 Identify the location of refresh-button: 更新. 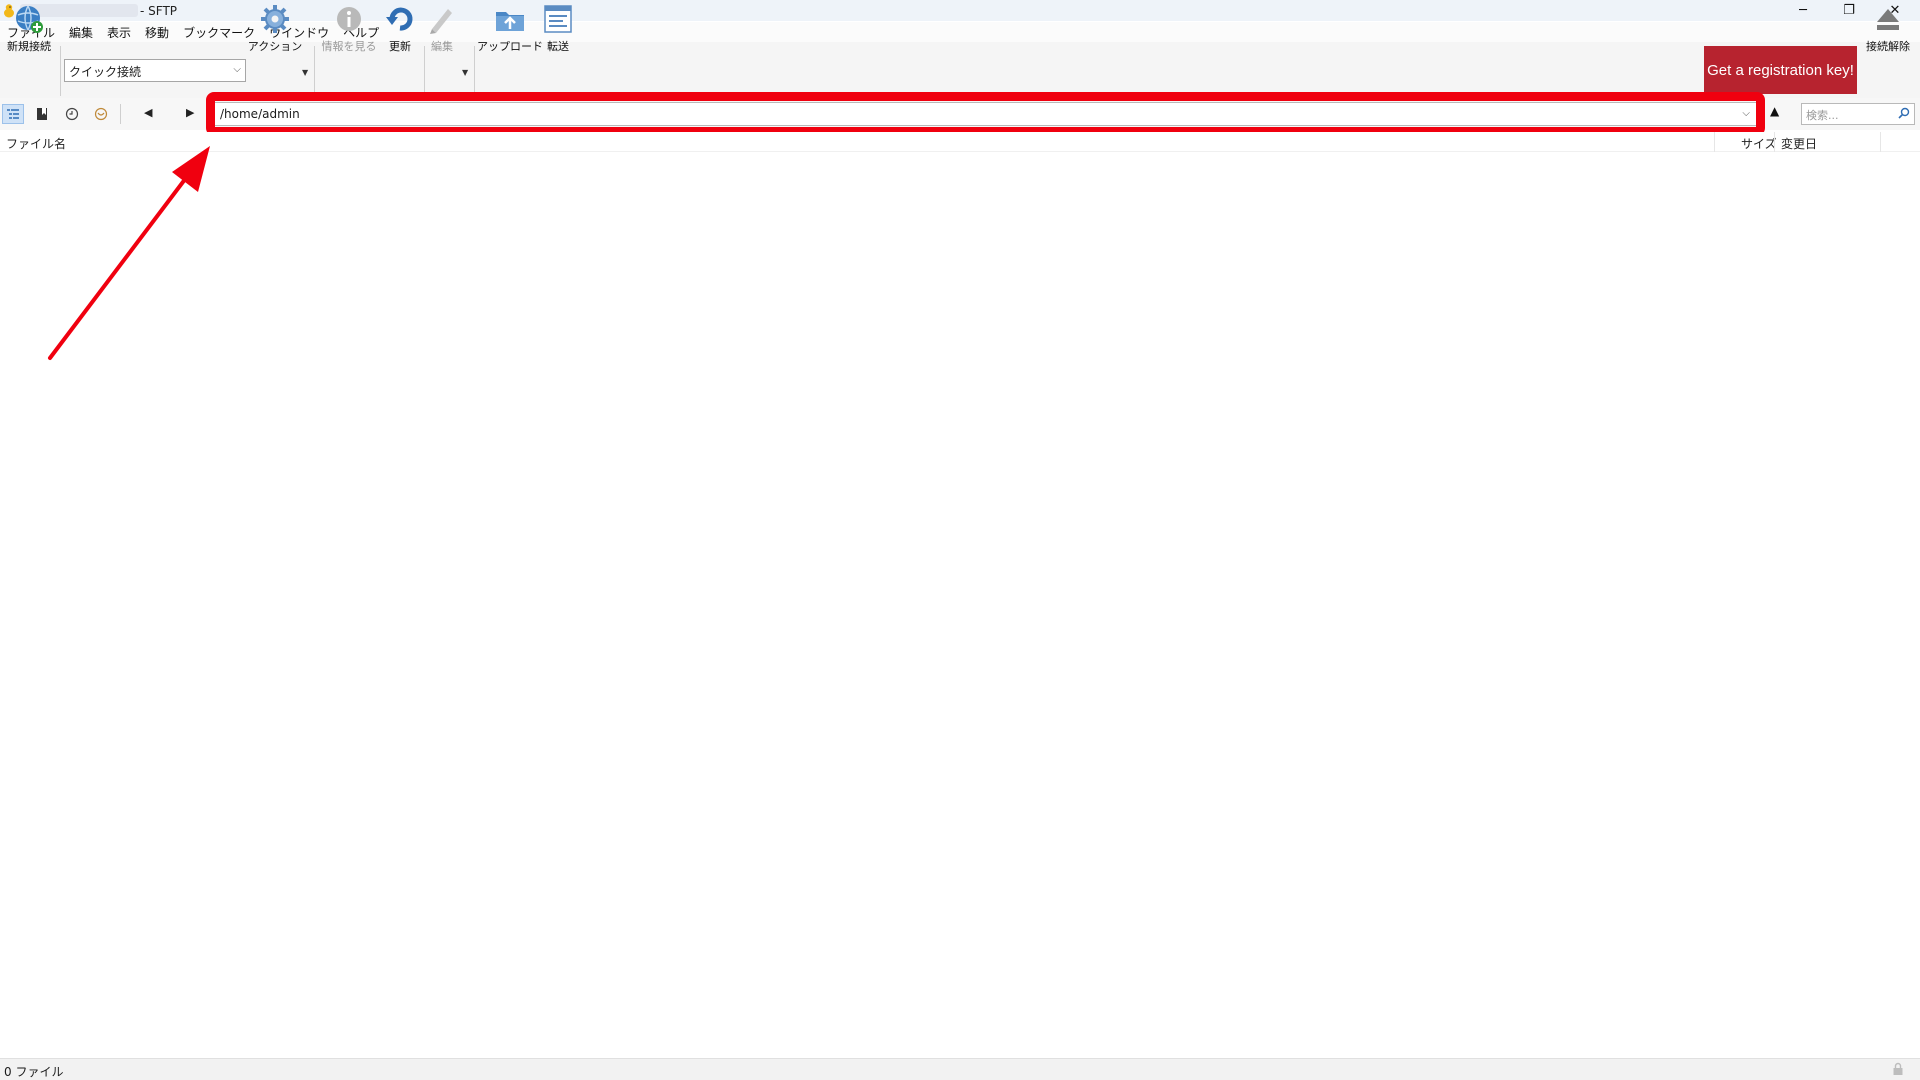
(400, 29).